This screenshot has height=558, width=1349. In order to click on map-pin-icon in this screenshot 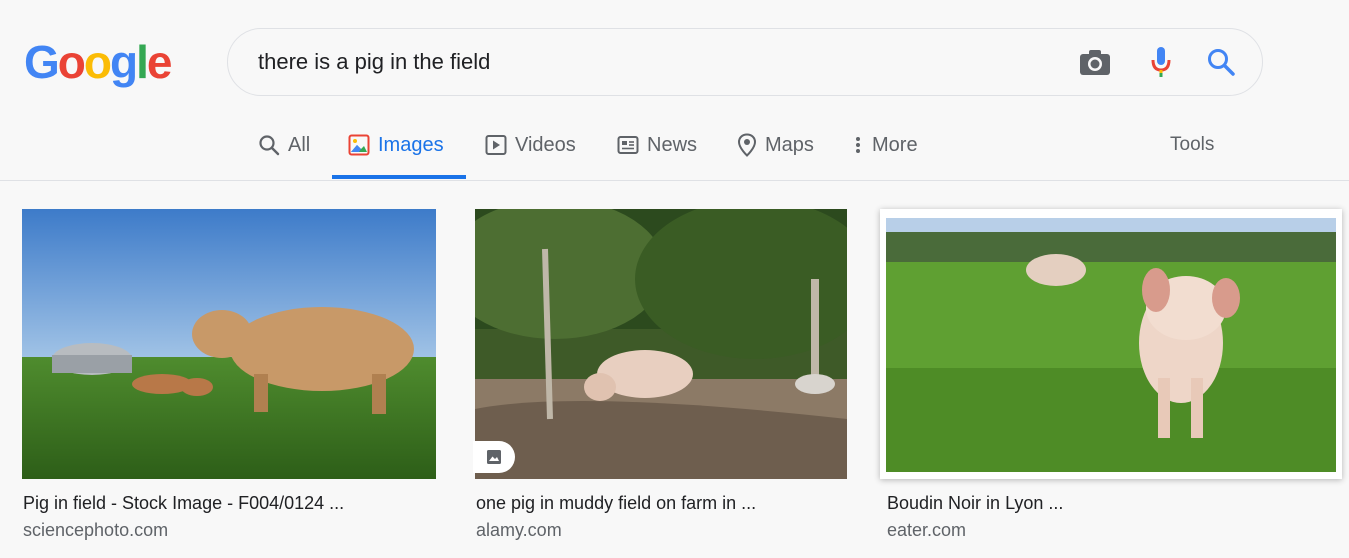, I will do `click(747, 145)`.